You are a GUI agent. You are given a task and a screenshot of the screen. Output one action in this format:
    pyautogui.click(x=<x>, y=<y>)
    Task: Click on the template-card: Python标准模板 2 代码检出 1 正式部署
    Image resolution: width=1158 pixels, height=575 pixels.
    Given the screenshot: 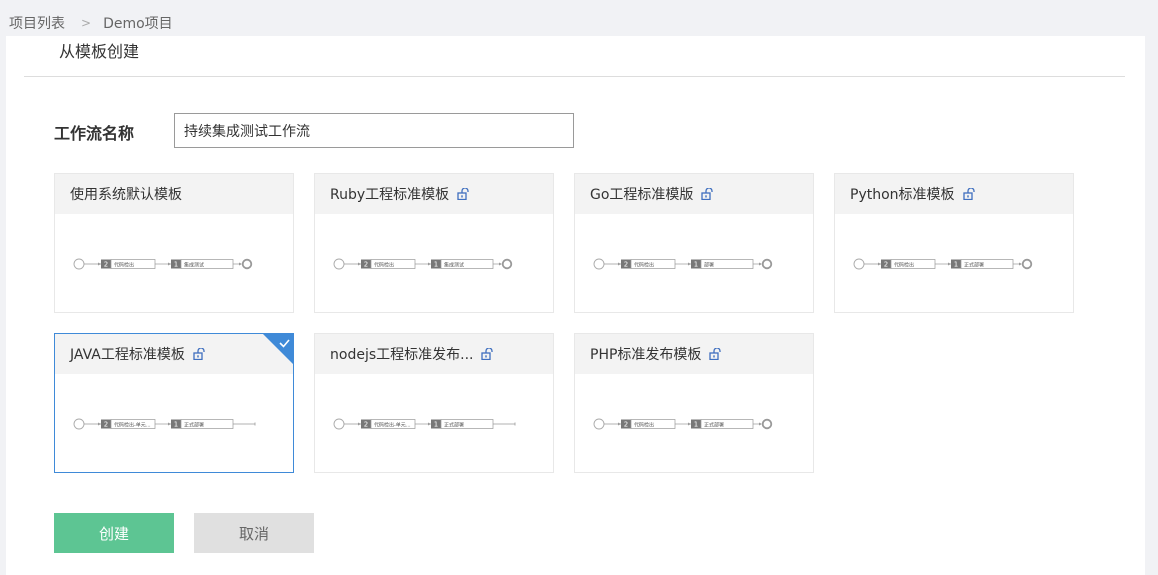 What is the action you would take?
    pyautogui.click(x=954, y=243)
    